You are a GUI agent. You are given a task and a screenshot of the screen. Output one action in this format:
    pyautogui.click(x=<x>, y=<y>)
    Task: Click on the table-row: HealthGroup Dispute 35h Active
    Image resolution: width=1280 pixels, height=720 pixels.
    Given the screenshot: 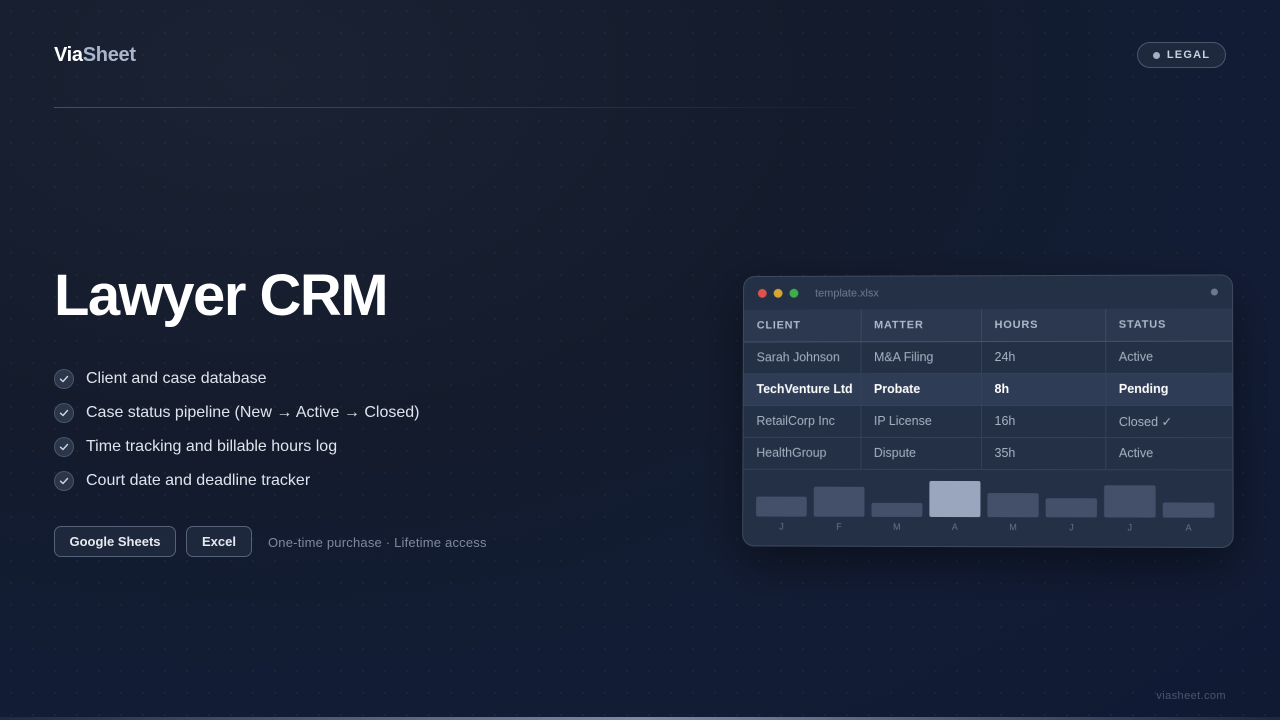 What is the action you would take?
    pyautogui.click(x=988, y=453)
    